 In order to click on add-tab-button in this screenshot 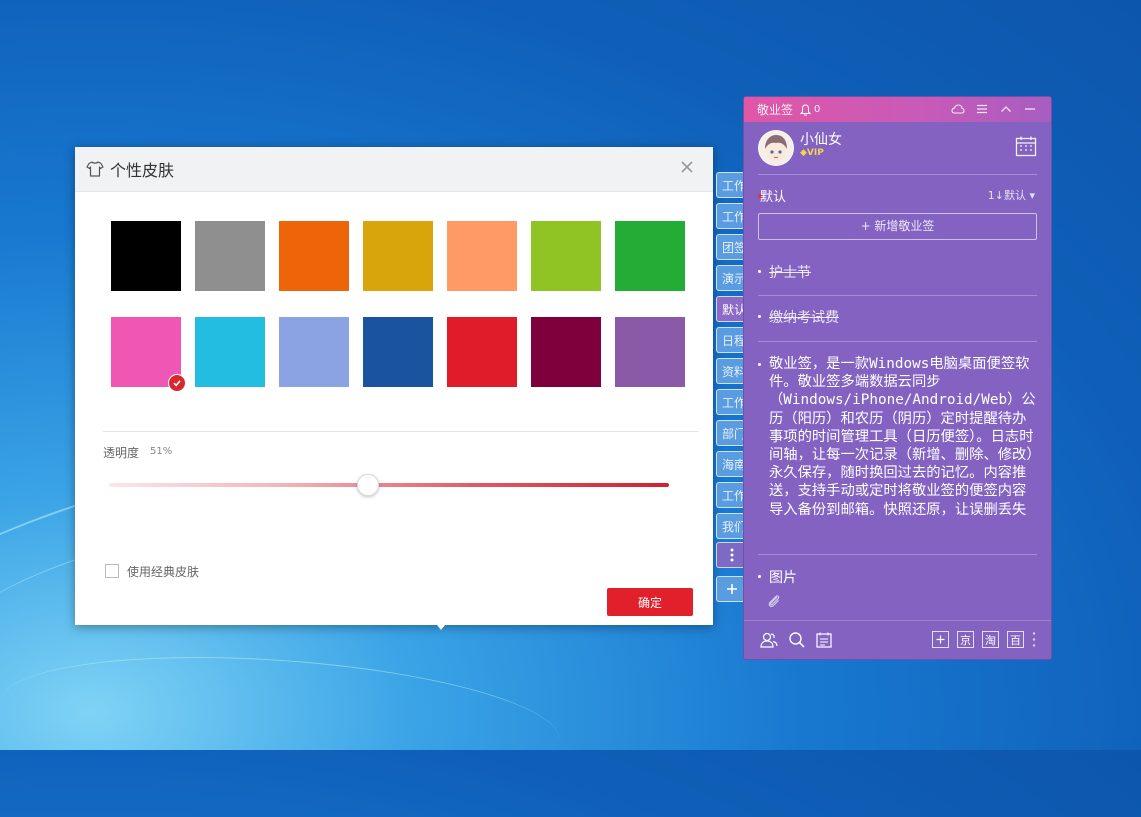, I will do `click(731, 589)`.